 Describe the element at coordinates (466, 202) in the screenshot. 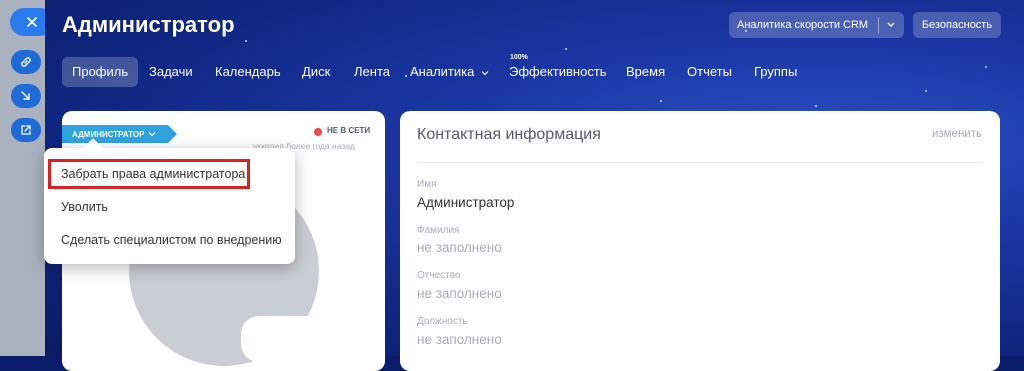

I see `field-value-first-name: Администратор` at that location.